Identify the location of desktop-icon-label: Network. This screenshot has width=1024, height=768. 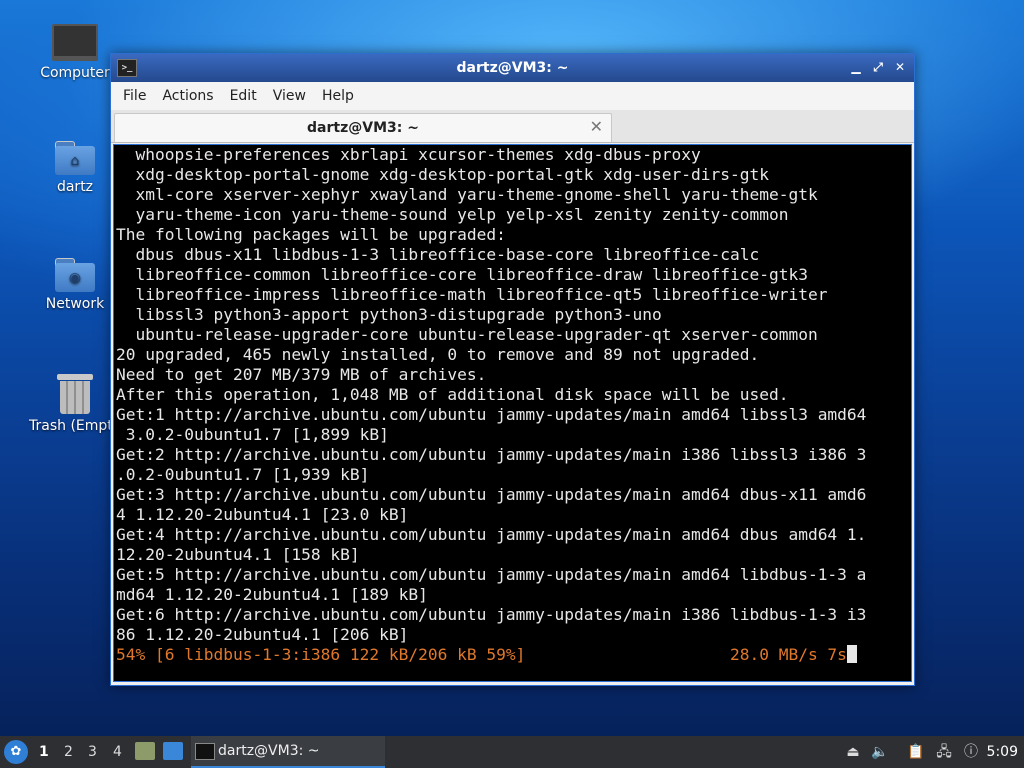
(75, 304).